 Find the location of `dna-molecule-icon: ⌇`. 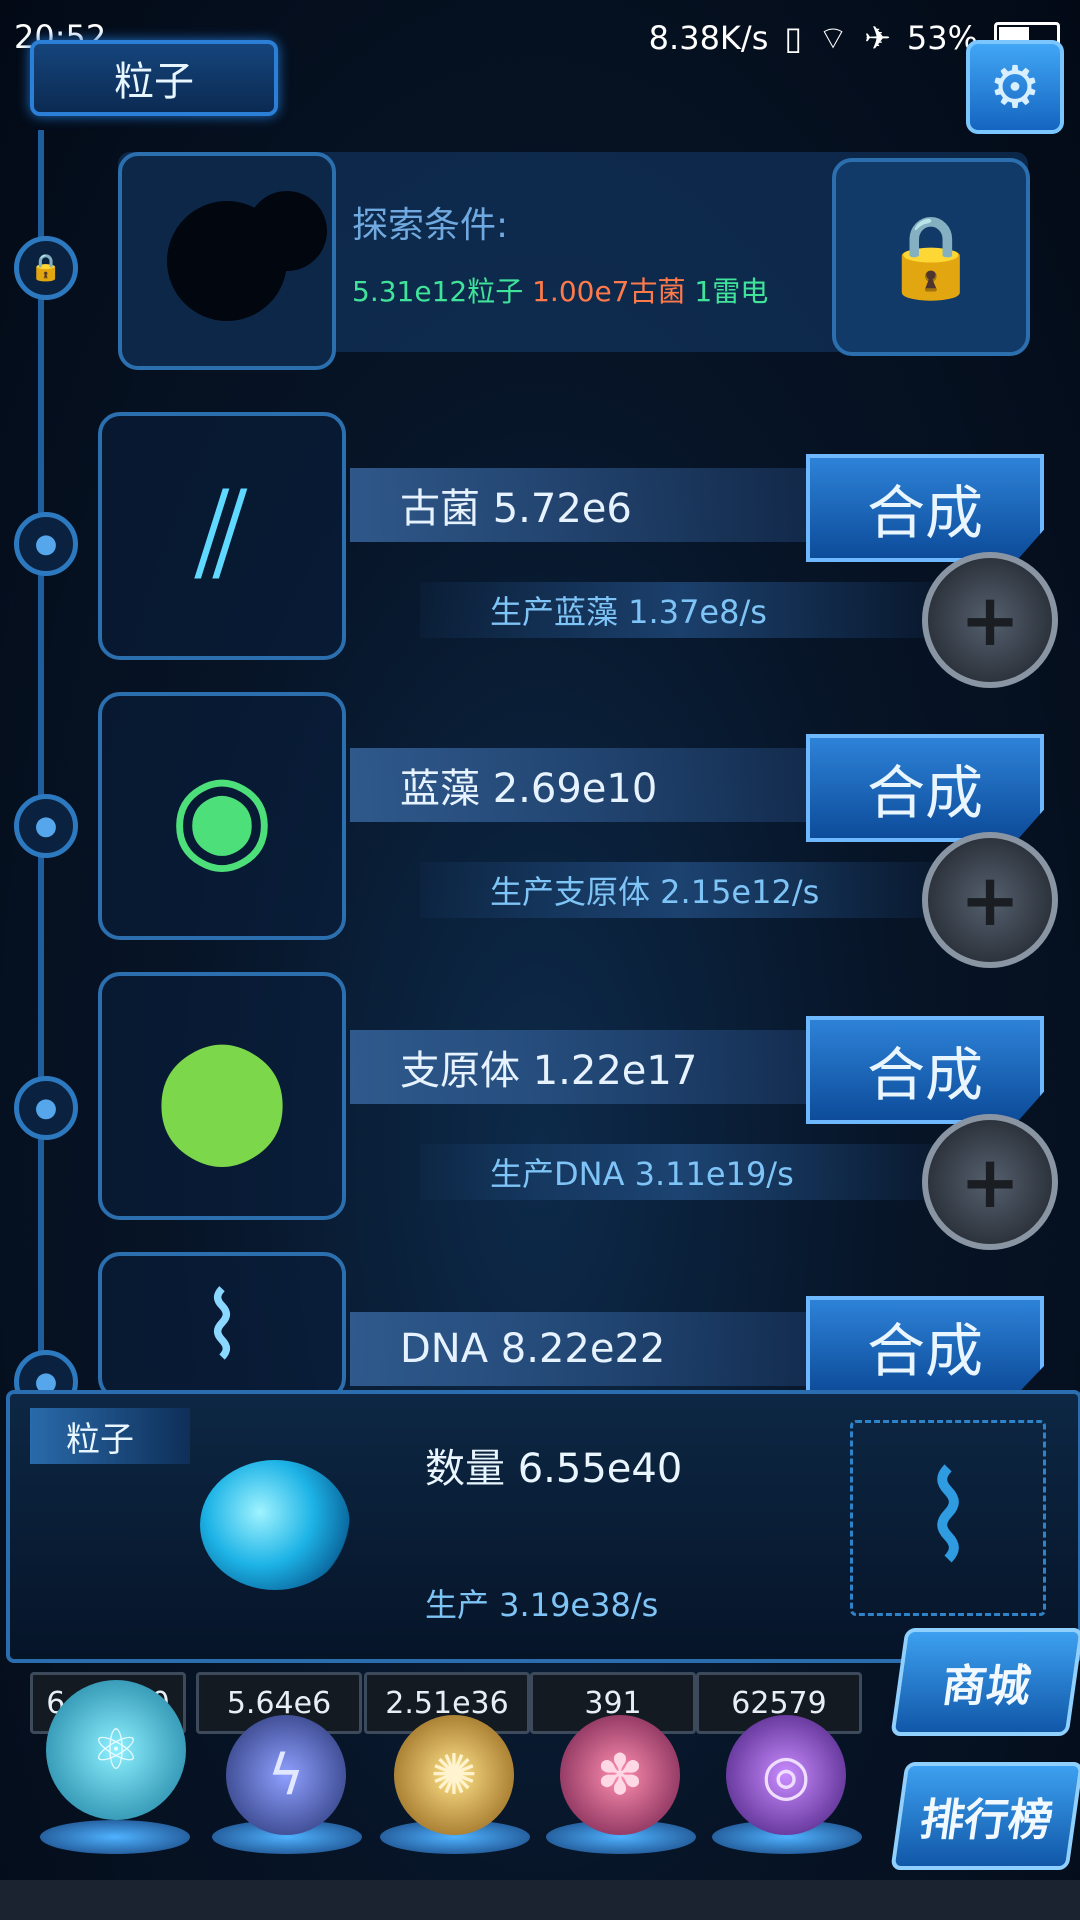

dna-molecule-icon: ⌇ is located at coordinates (948, 1518).